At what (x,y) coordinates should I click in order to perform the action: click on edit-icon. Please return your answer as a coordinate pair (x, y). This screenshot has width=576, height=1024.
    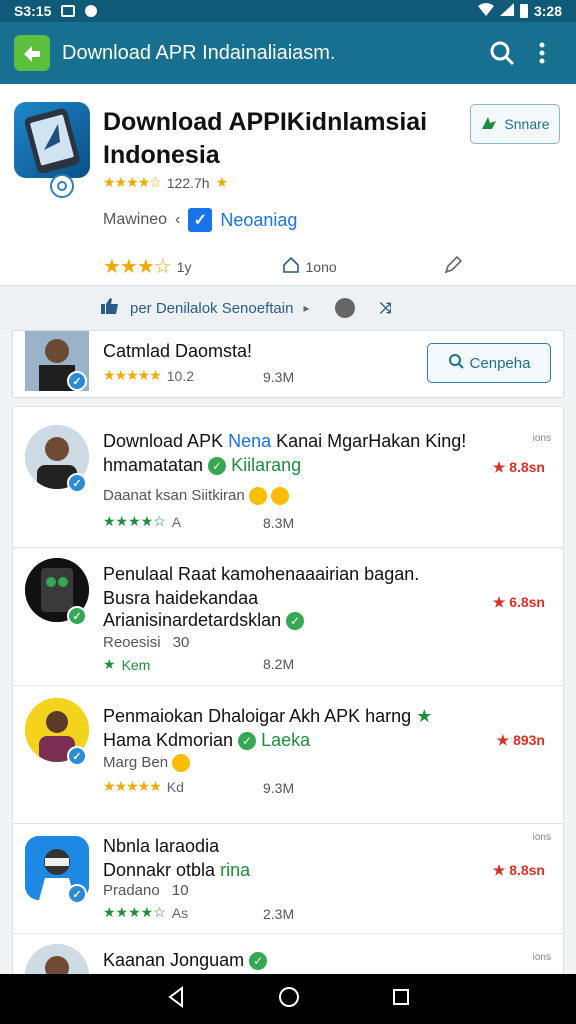
    Looking at the image, I should click on (453, 266).